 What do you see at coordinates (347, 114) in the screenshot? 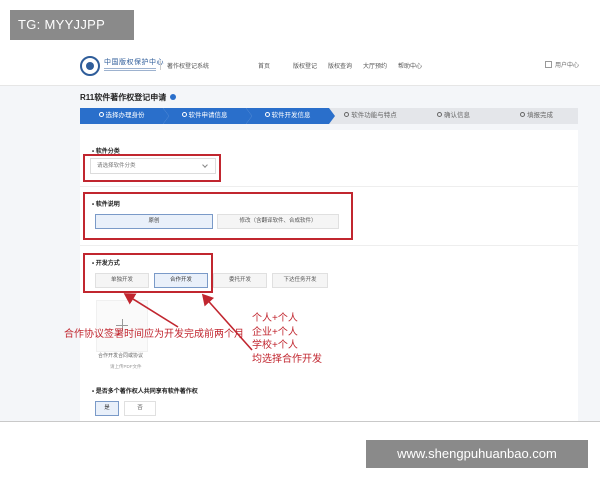
I see `list-icon` at bounding box center [347, 114].